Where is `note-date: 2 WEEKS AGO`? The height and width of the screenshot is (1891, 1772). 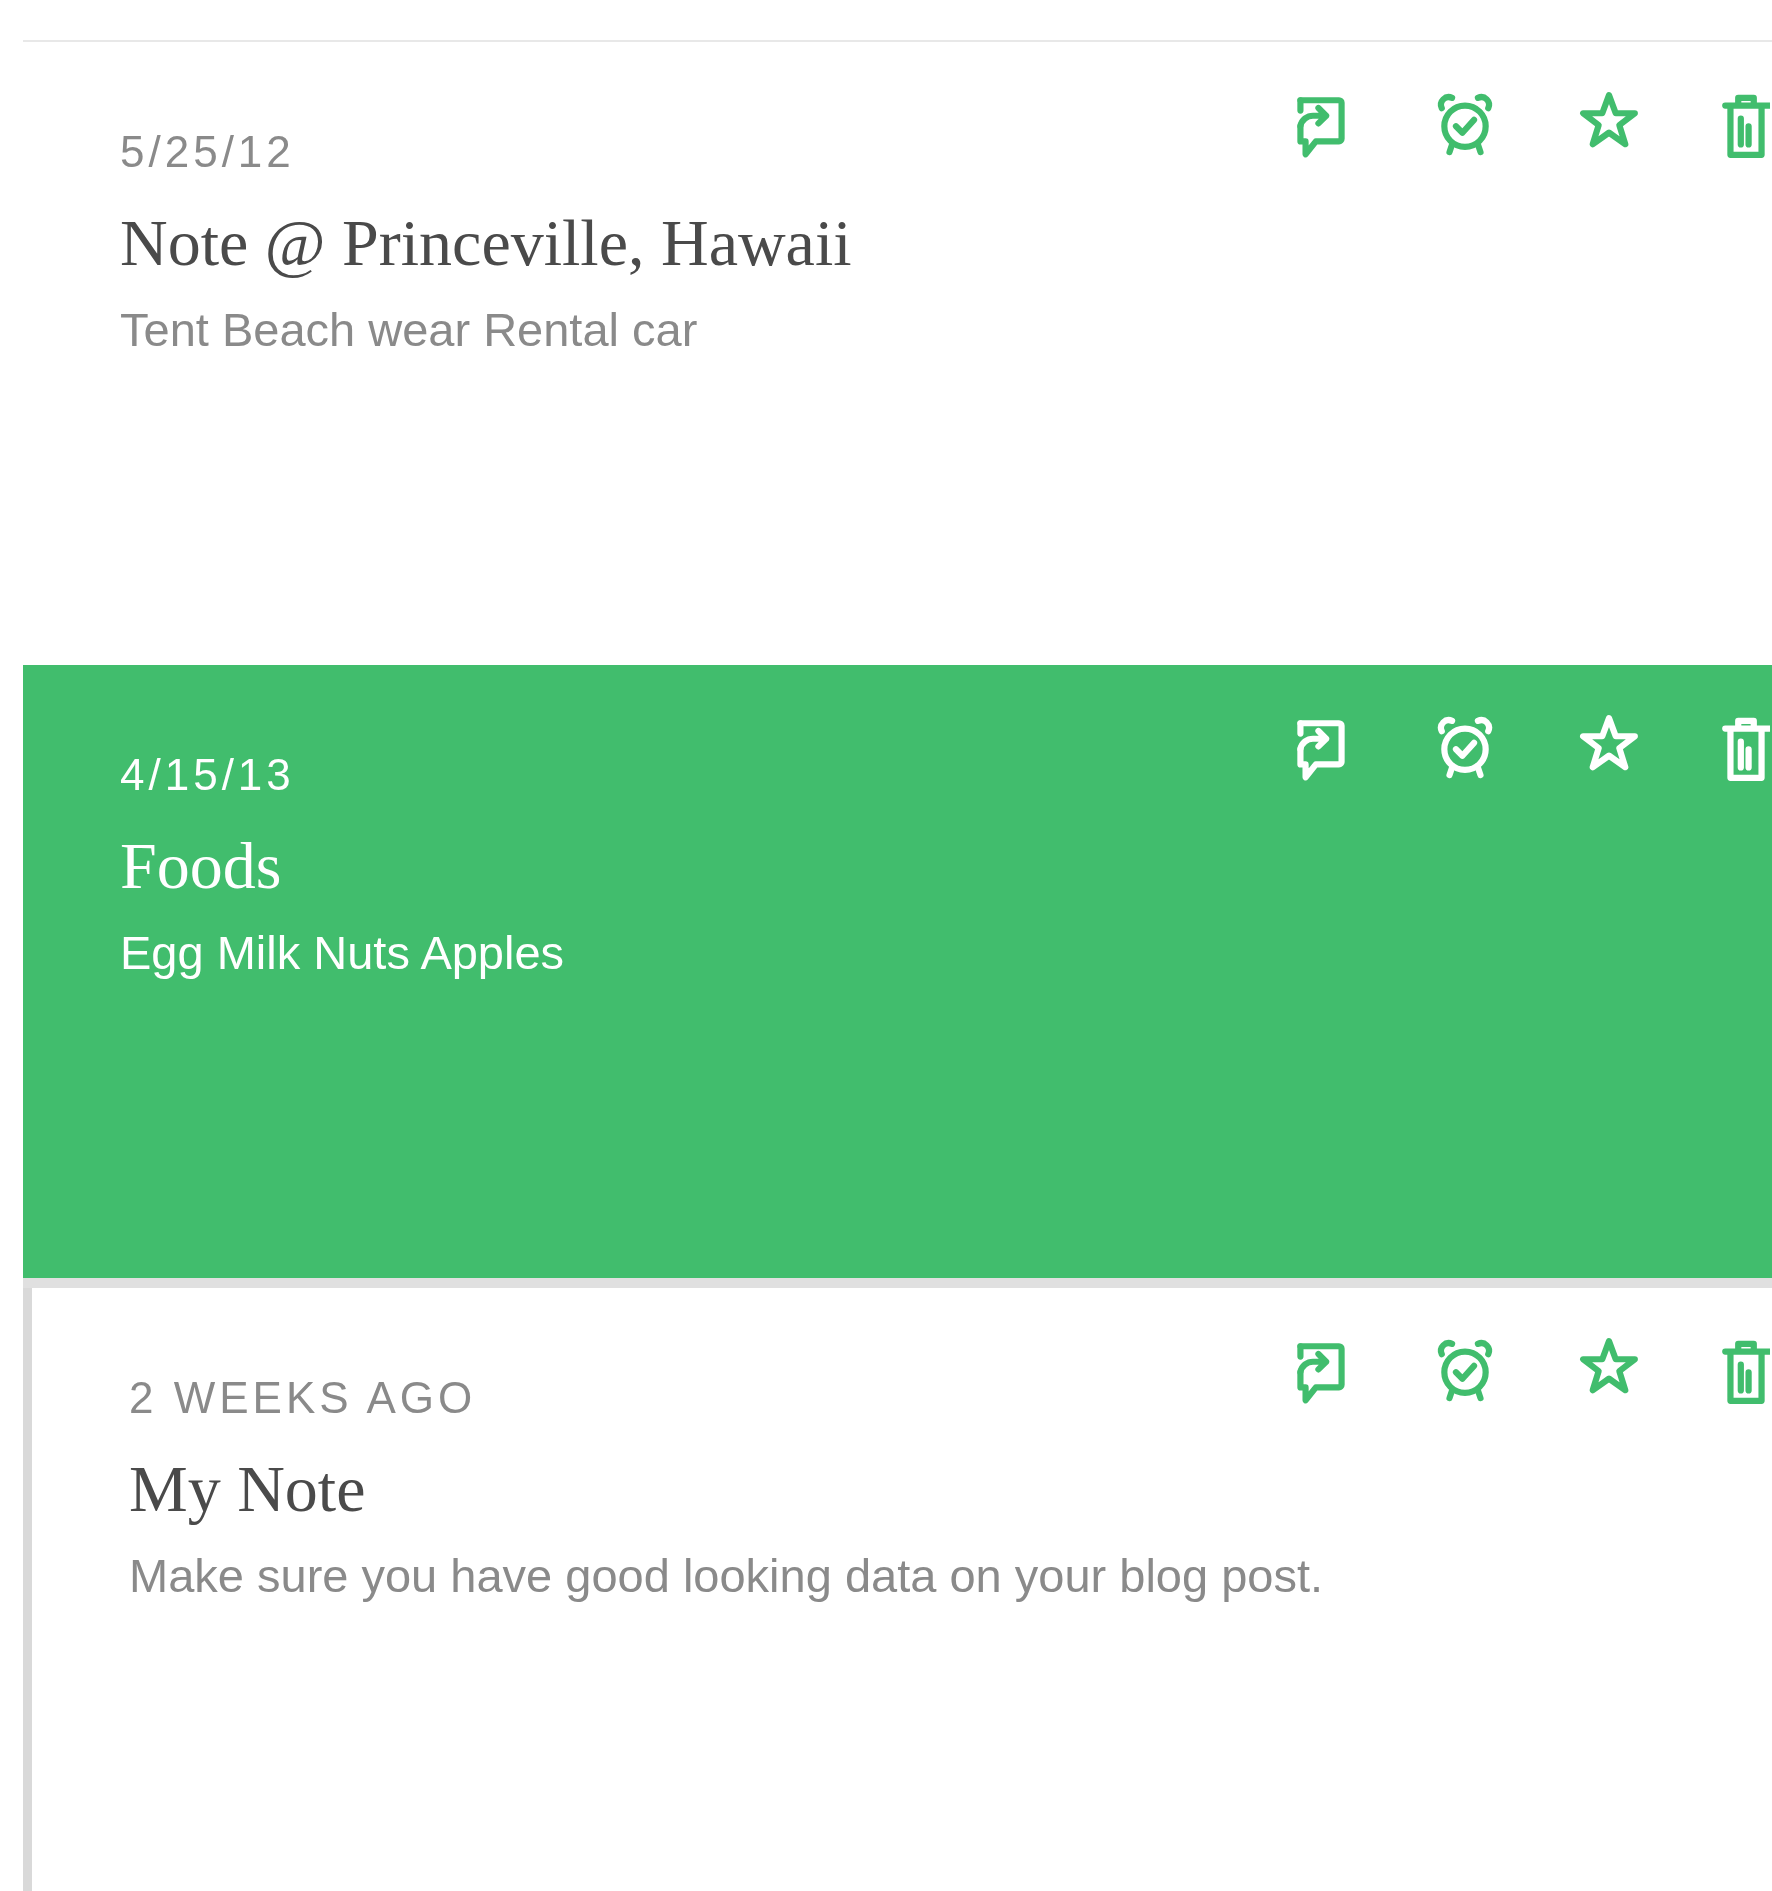
note-date: 2 WEEKS AGO is located at coordinates (303, 1398).